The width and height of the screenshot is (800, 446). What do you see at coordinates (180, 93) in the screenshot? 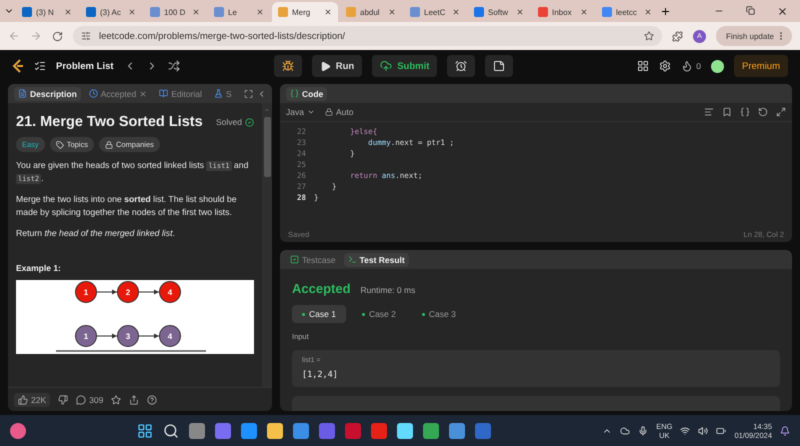
I see `panel-tab: Editorial` at bounding box center [180, 93].